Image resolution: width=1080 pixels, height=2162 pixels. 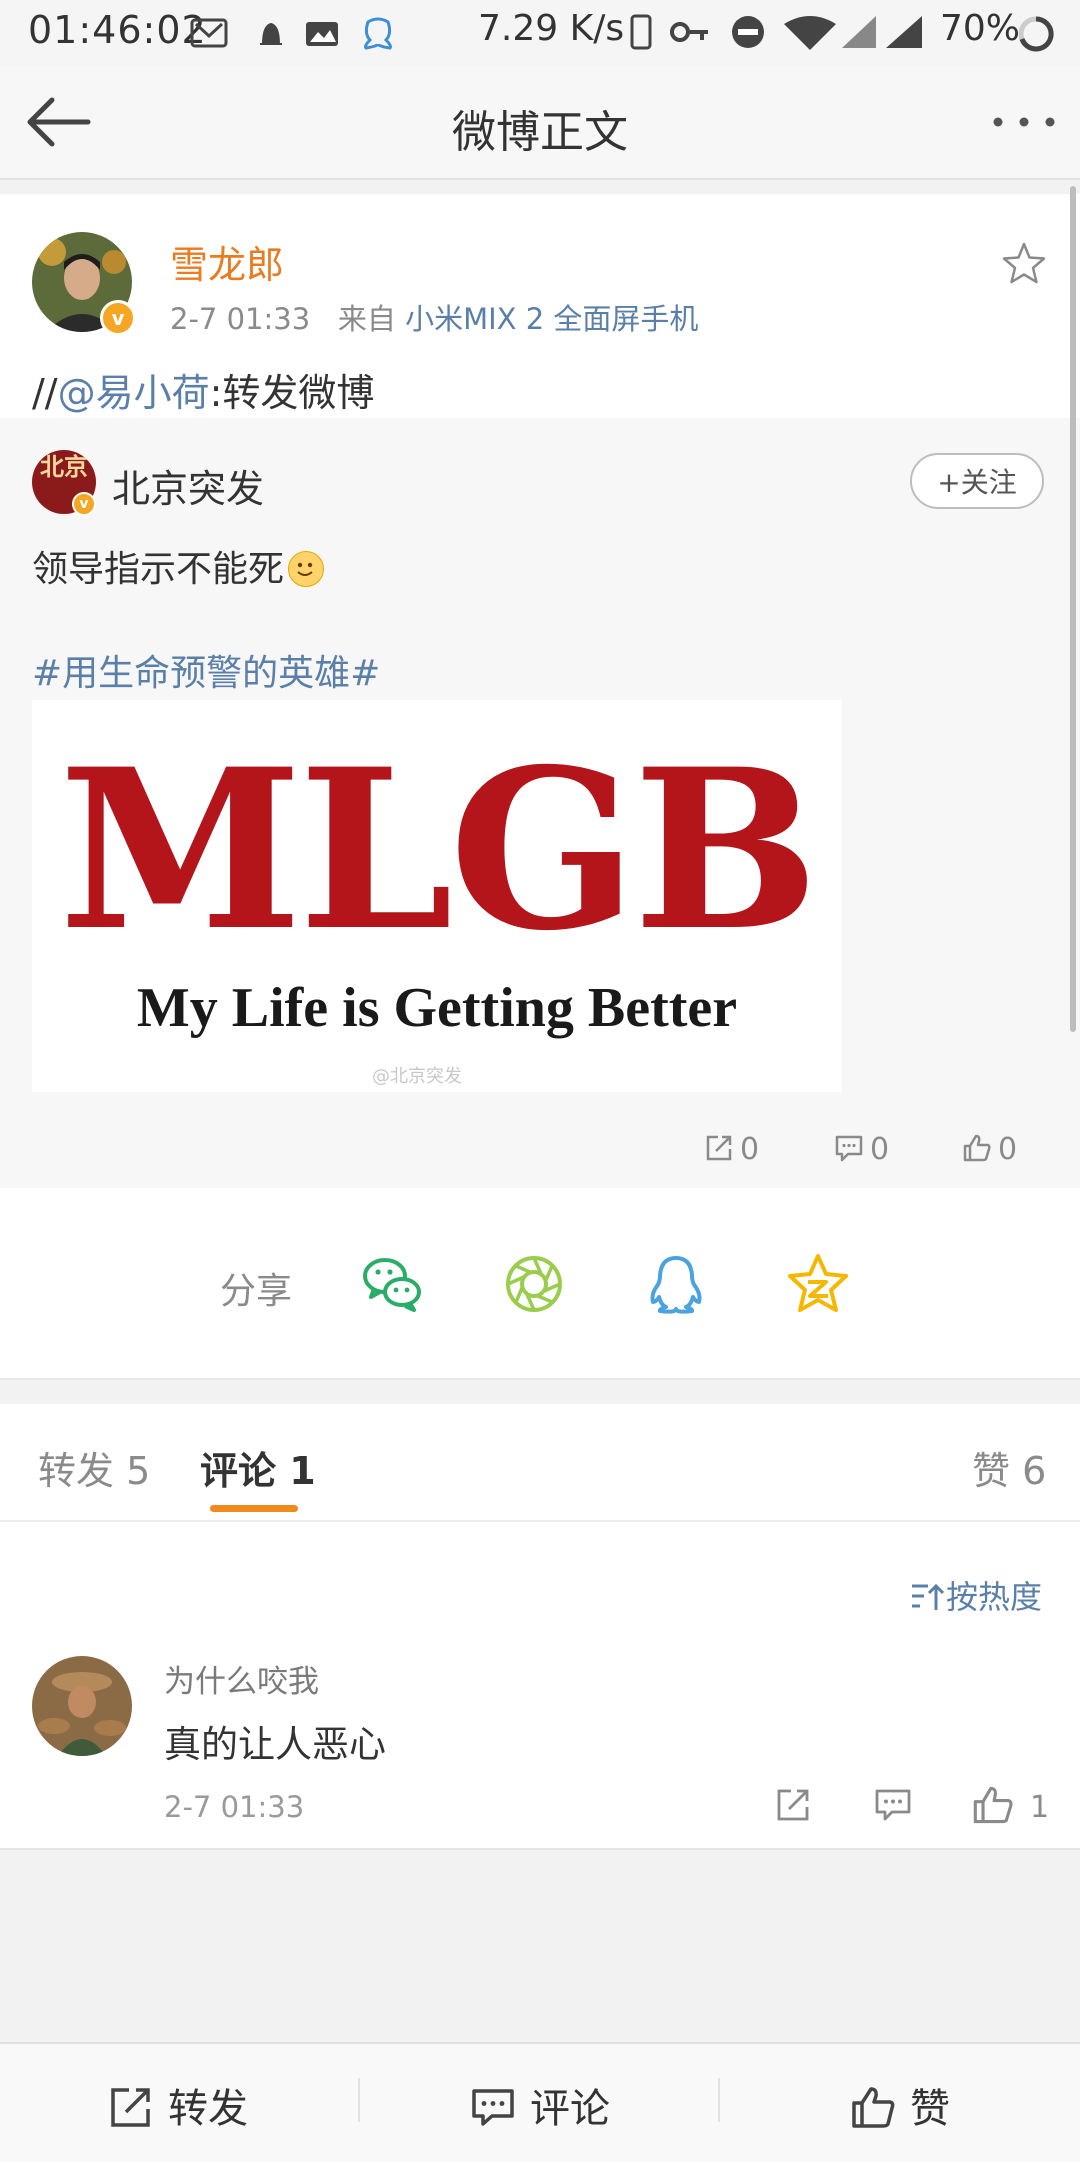 What do you see at coordinates (551, 319) in the screenshot?
I see `post-source: 小米MIX 2 全面屏手机` at bounding box center [551, 319].